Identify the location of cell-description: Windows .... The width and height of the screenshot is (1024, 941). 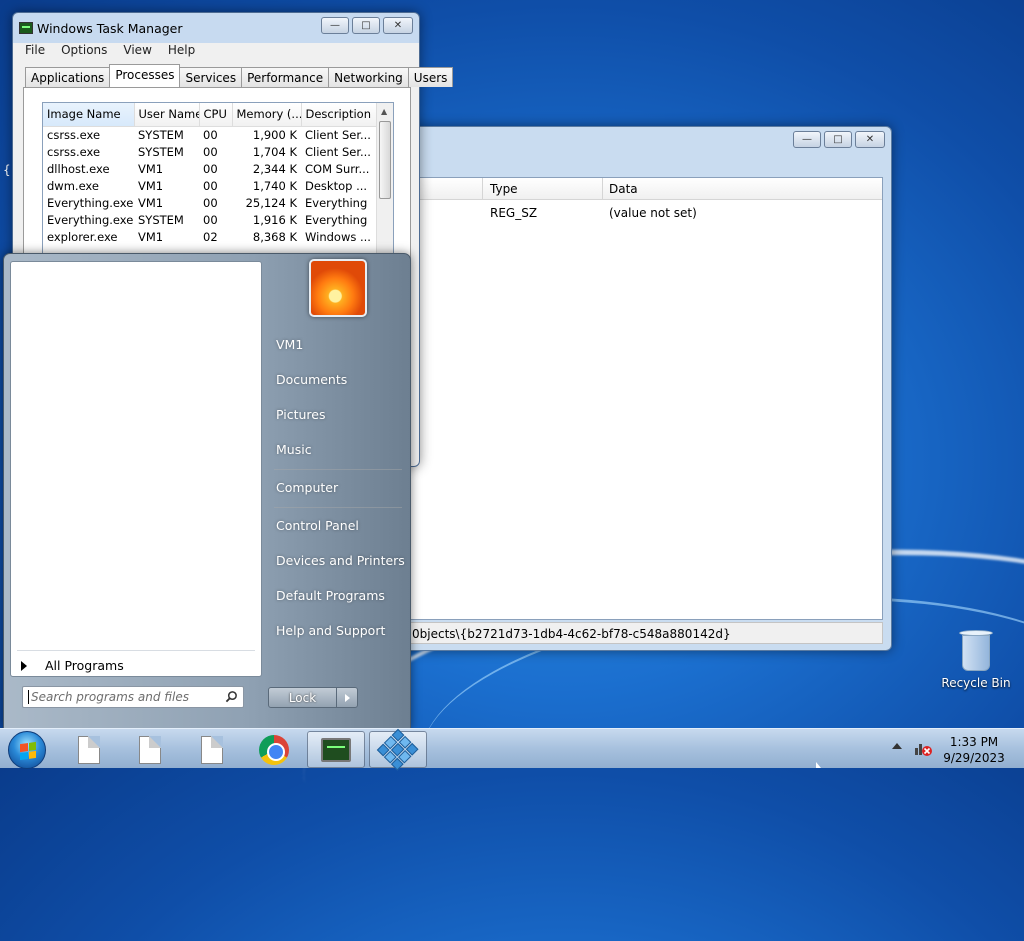
(338, 236).